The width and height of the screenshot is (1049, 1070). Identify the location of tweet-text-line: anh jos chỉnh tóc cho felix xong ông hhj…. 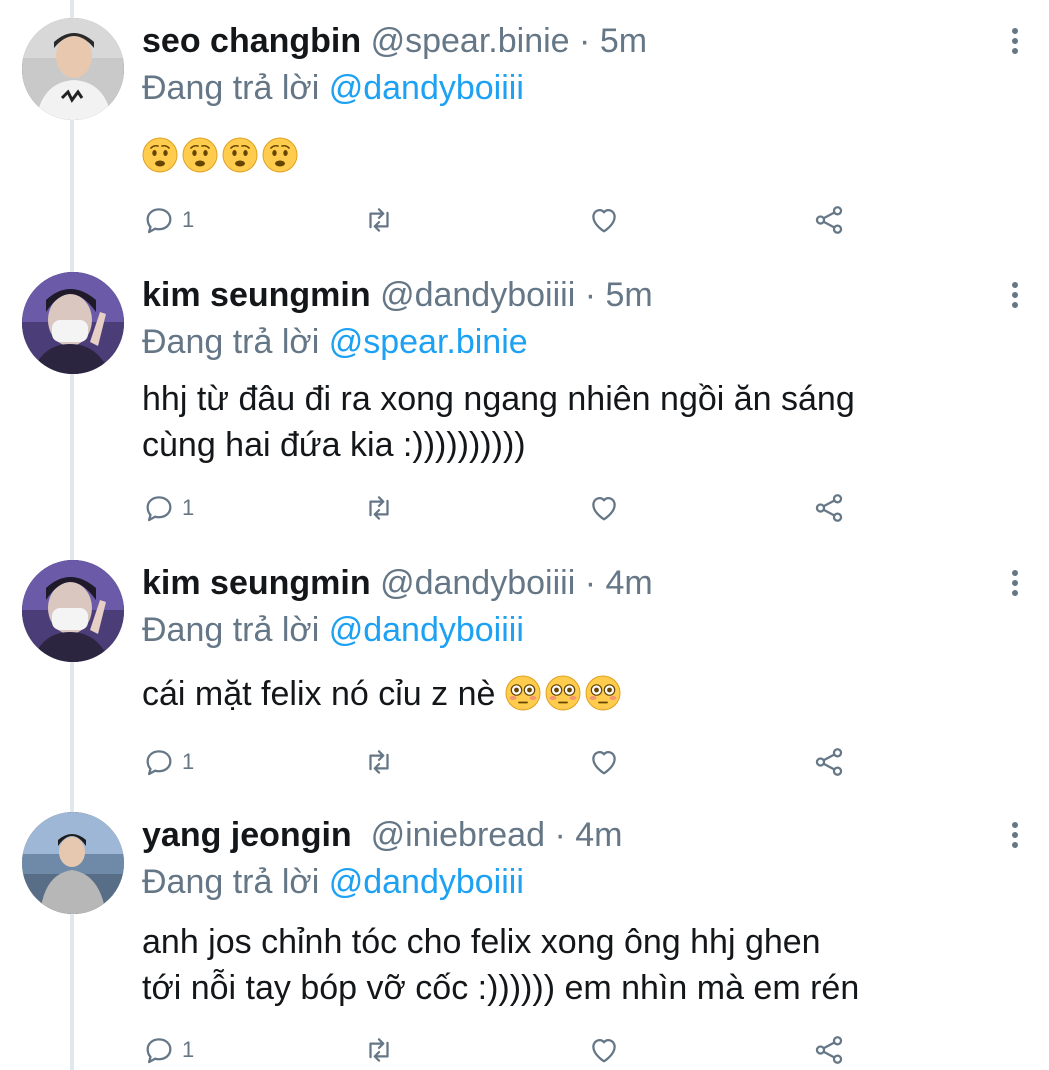
(481, 942).